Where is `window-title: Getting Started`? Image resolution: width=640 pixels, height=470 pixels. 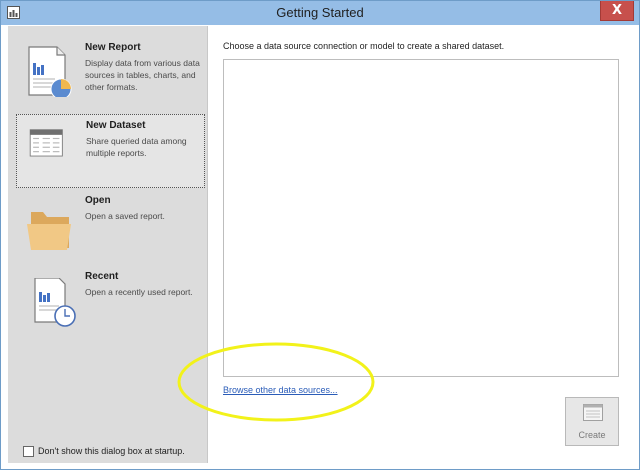
window-title: Getting Started is located at coordinates (320, 12).